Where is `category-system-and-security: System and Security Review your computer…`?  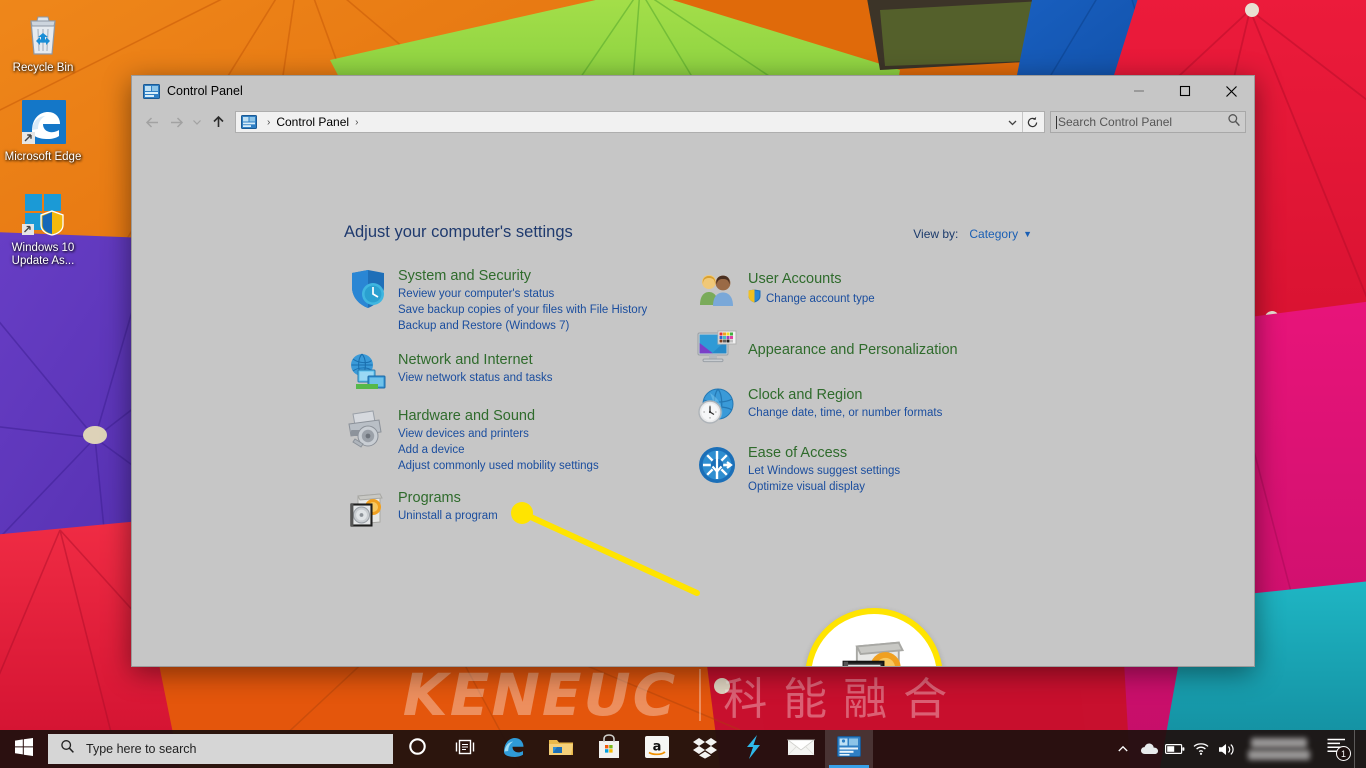
category-system-and-security: System and Security Review your computer… is located at coordinates (514, 300).